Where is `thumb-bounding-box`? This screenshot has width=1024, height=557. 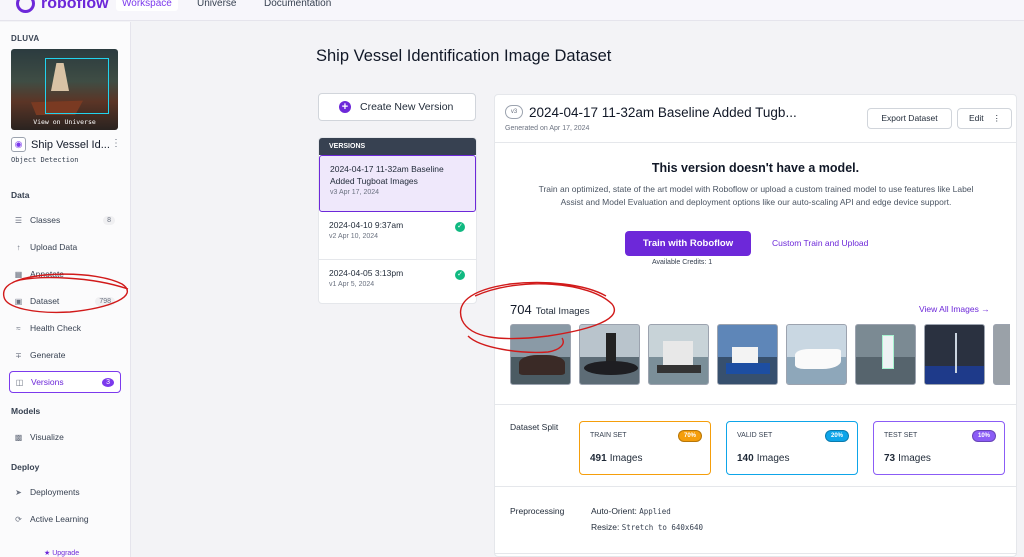
thumb-bounding-box is located at coordinates (77, 86).